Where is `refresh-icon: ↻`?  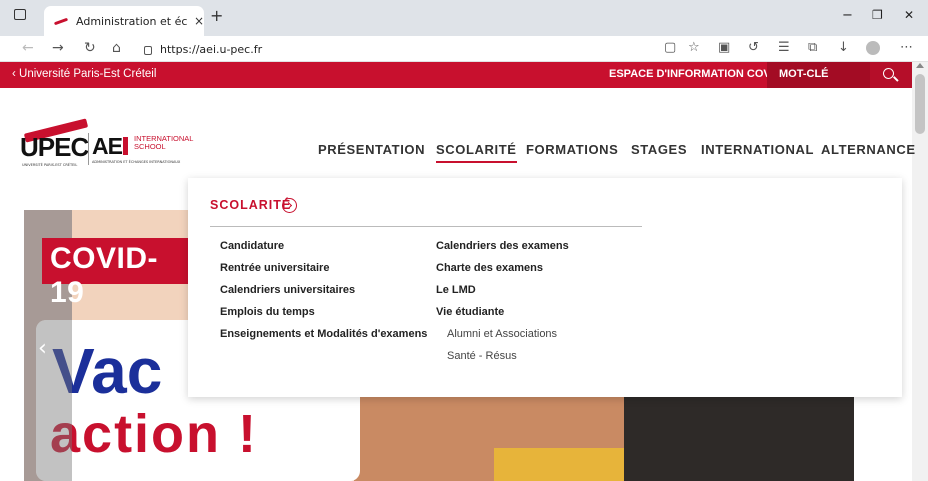
refresh-icon: ↻ is located at coordinates (90, 48).